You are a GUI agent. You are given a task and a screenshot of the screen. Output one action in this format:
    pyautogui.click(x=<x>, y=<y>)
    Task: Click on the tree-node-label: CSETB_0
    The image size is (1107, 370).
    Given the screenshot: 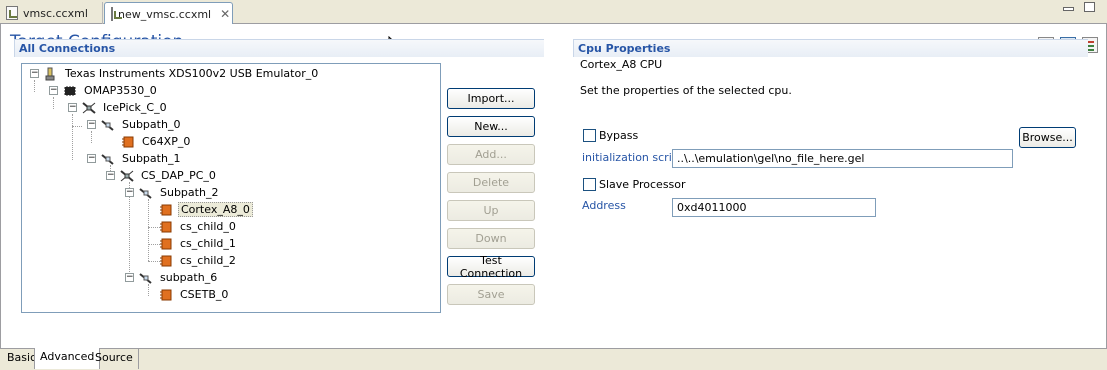 What is the action you would take?
    pyautogui.click(x=204, y=294)
    